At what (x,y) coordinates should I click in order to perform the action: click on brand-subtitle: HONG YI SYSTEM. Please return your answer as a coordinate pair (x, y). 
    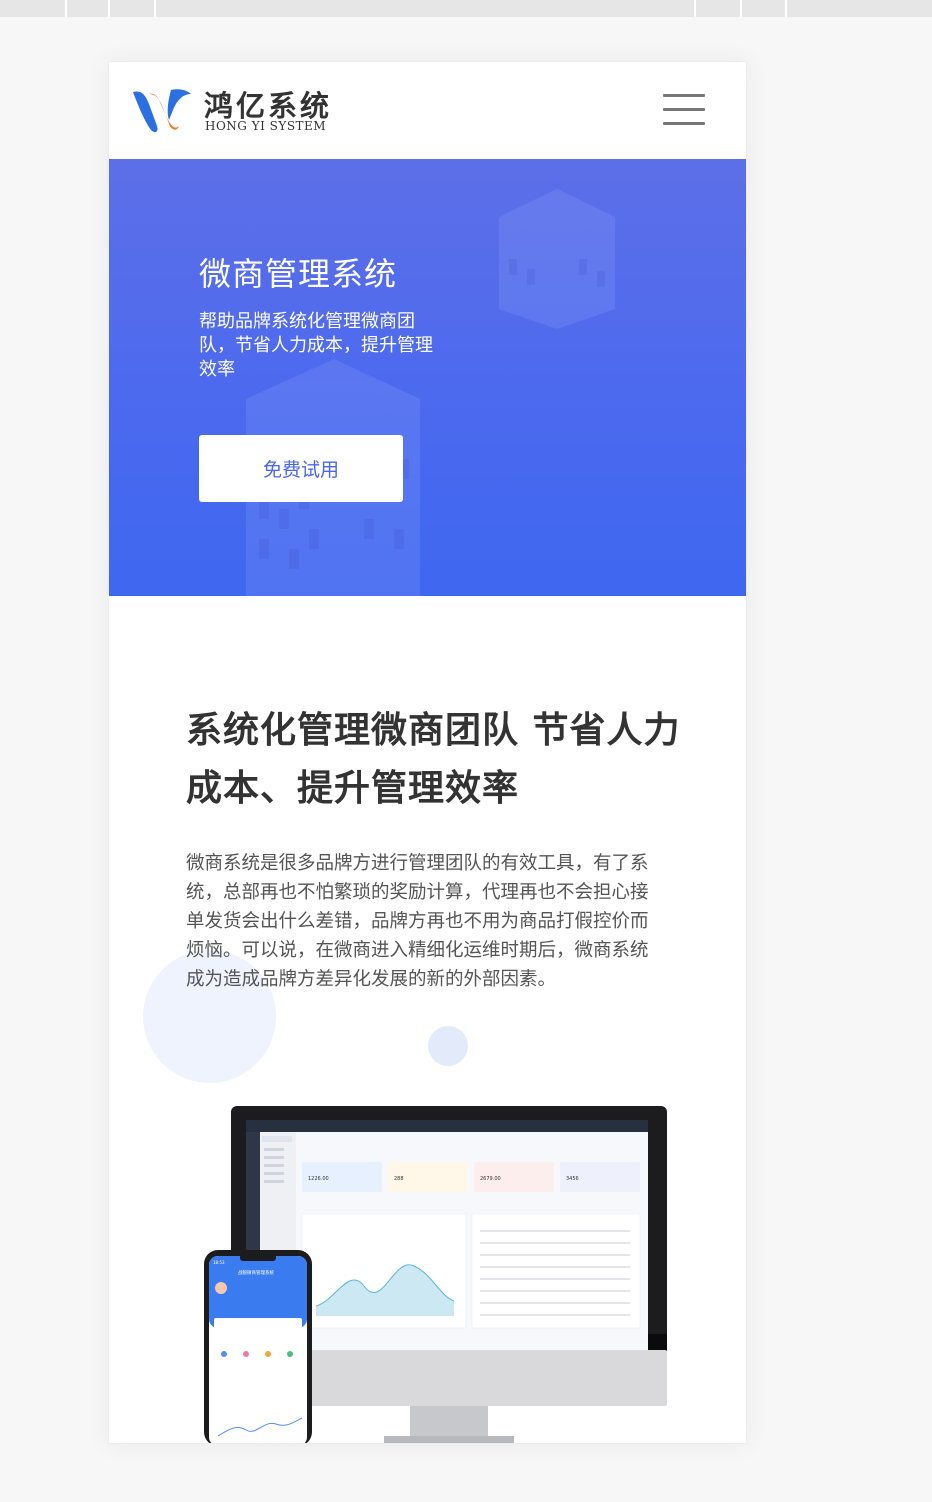
    Looking at the image, I should click on (266, 126).